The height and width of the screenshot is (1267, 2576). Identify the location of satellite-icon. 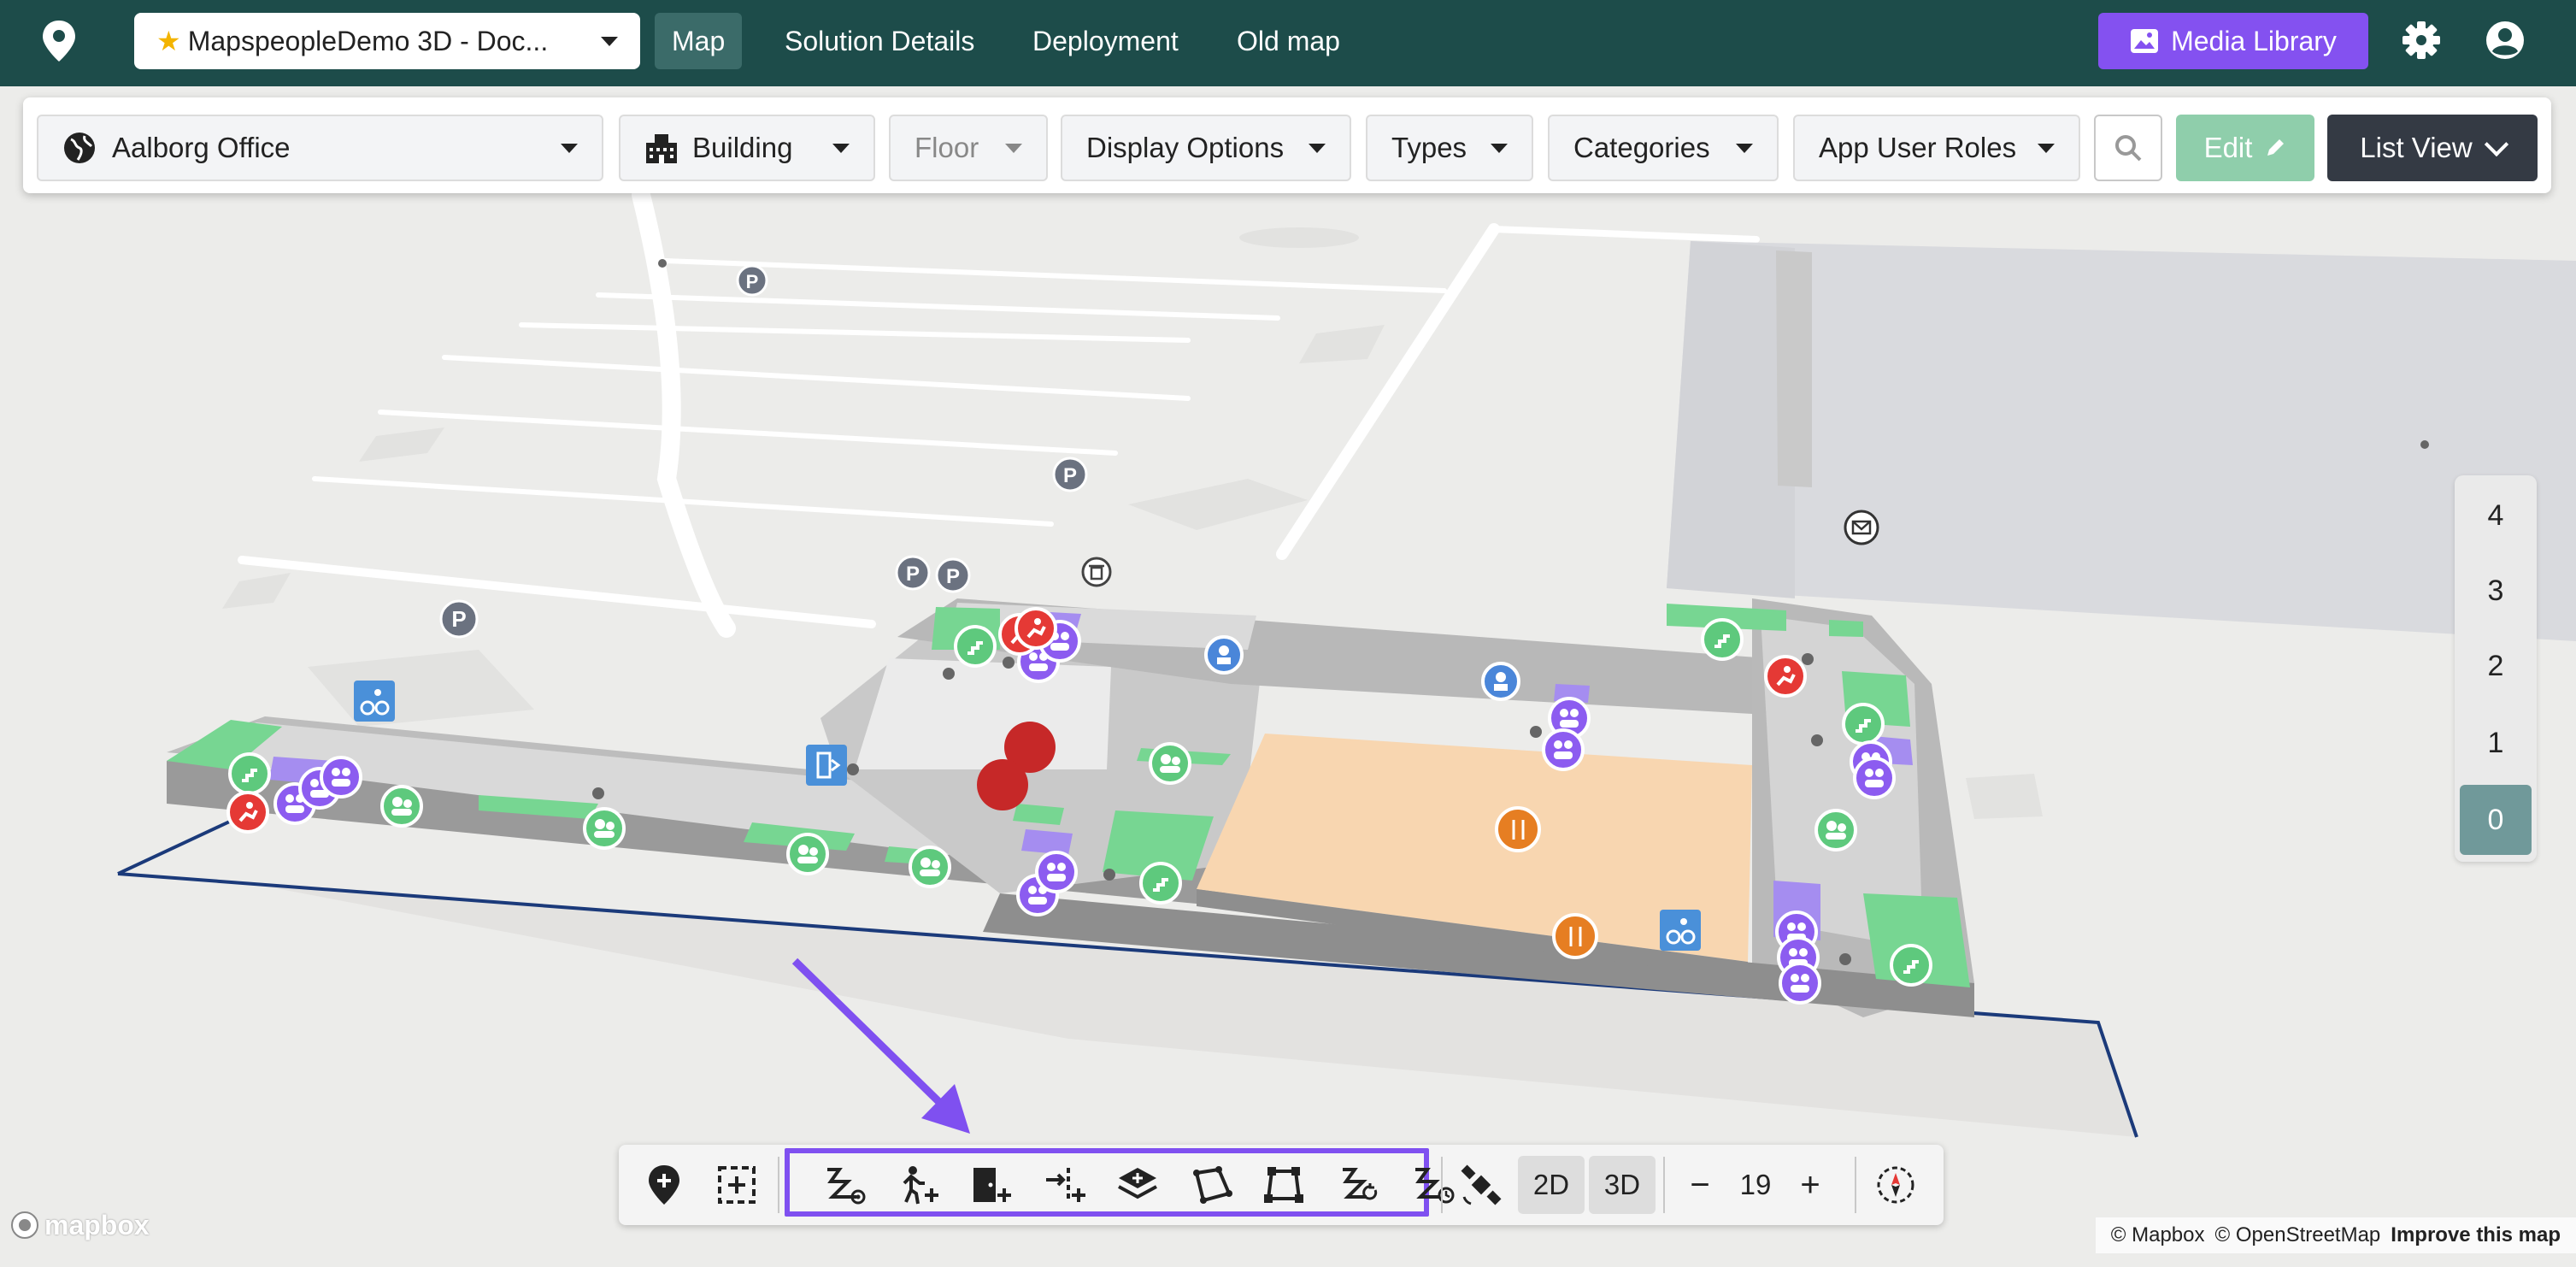
(1481, 1184).